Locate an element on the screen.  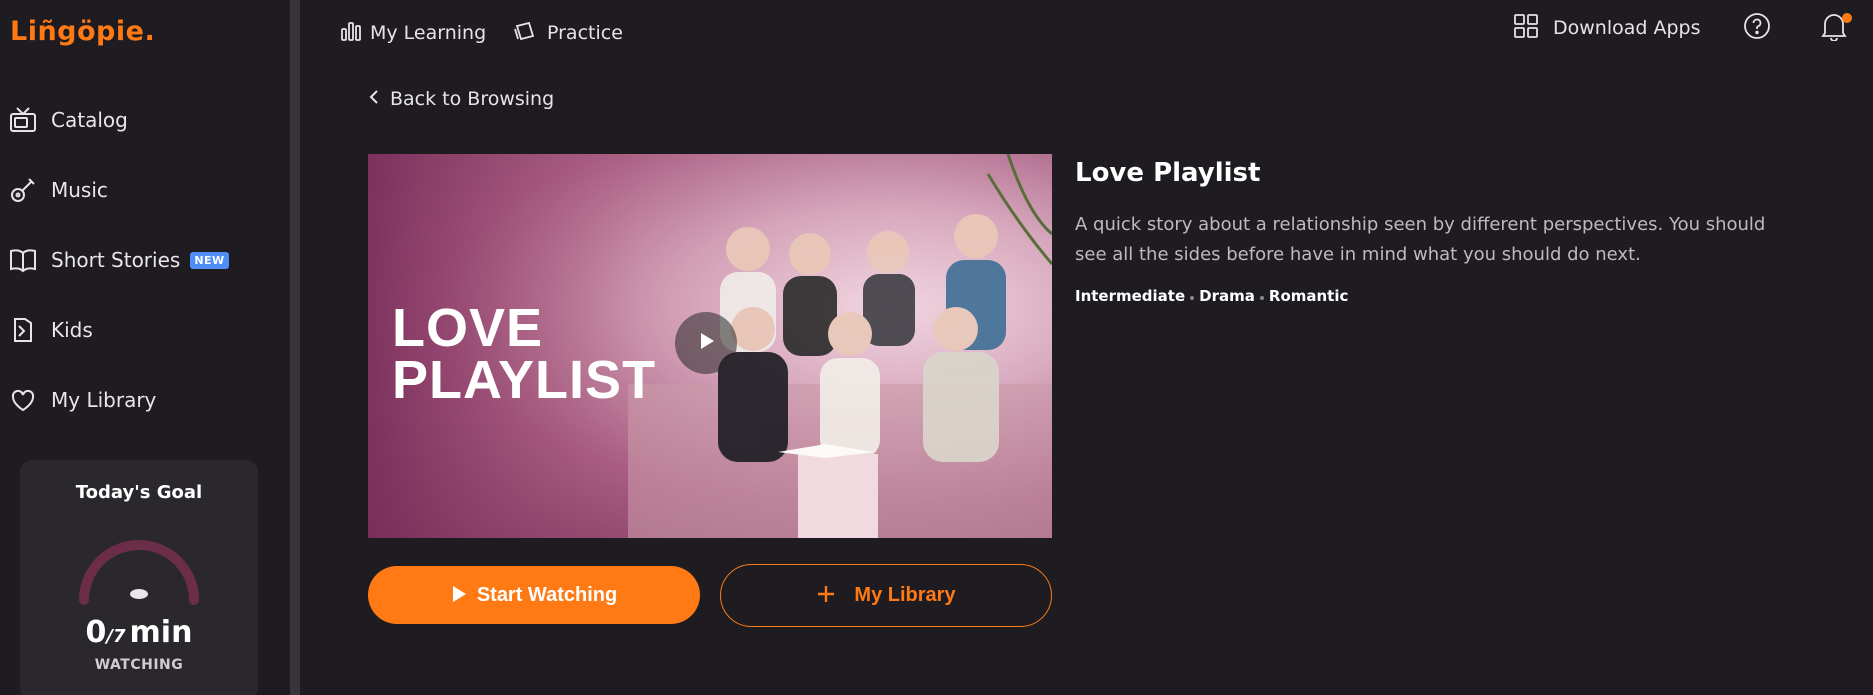
sidebar-item-music: Music is located at coordinates (58, 190).